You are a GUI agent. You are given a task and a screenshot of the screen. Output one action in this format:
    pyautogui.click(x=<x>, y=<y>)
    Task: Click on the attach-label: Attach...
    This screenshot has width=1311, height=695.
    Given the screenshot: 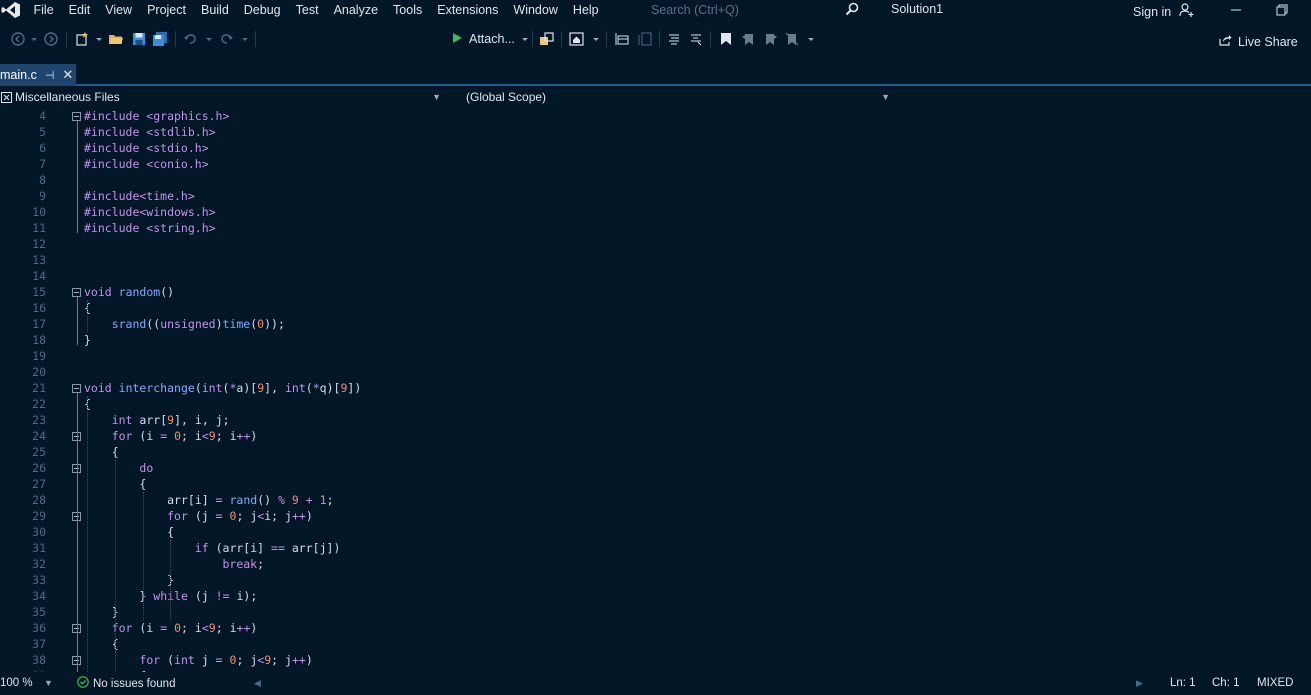 What is the action you would take?
    pyautogui.click(x=492, y=39)
    